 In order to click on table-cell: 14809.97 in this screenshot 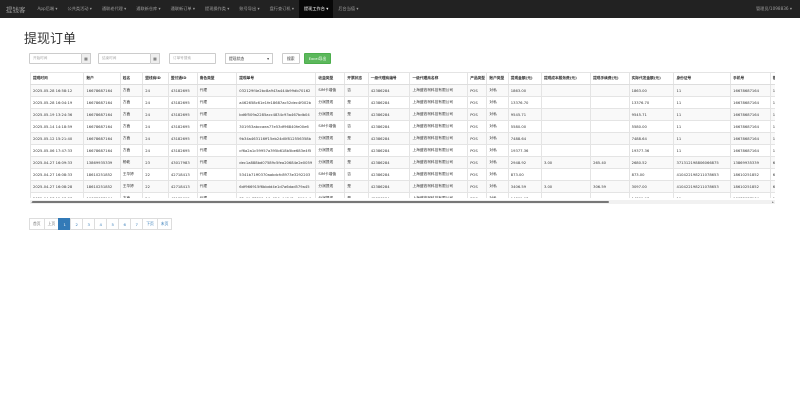, I will do `click(524, 195)`.